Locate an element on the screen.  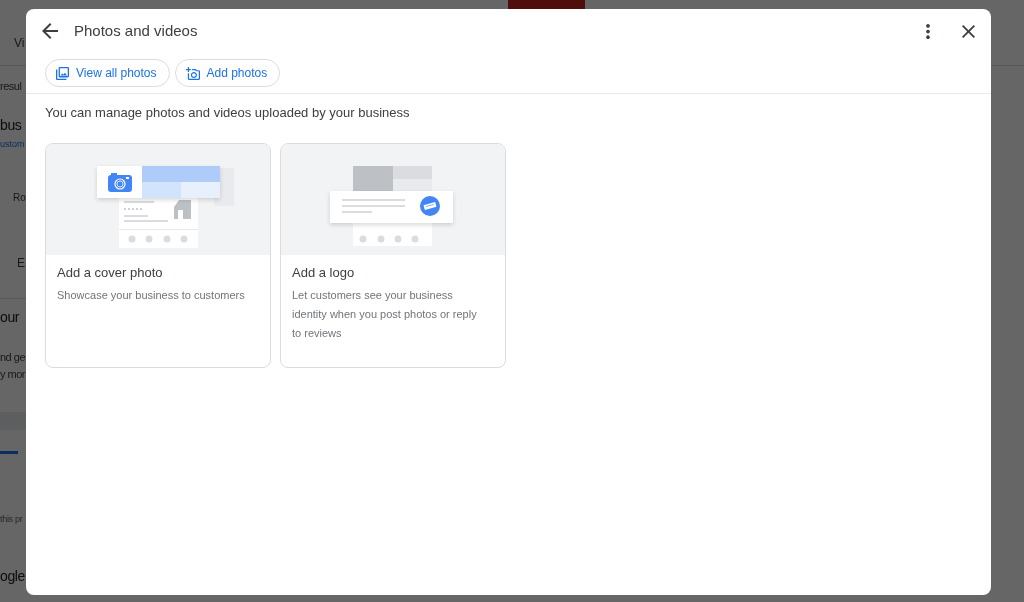
page-text-fragment: ustom is located at coordinates (12, 144).